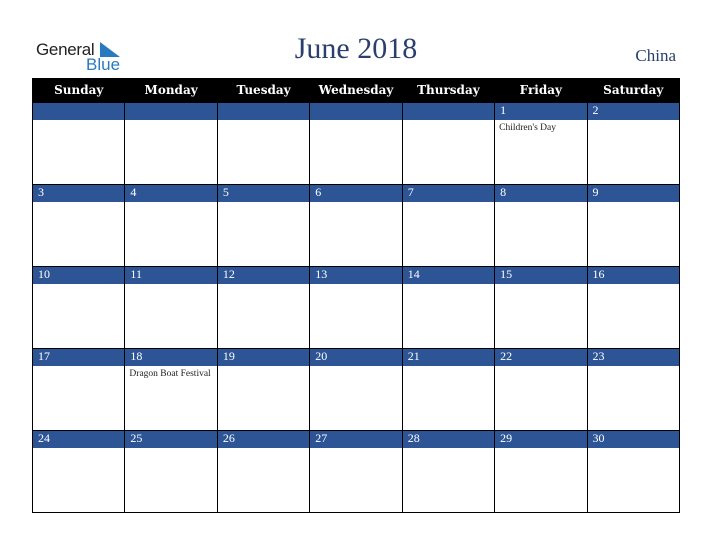 Image resolution: width=712 pixels, height=550 pixels. Describe the element at coordinates (541, 275) in the screenshot. I see `day-number: 15` at that location.